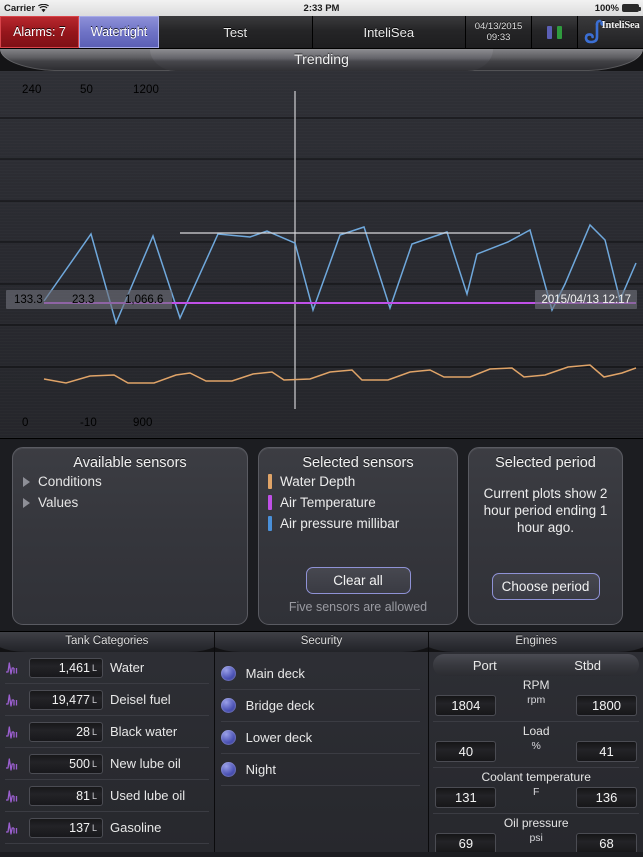 The image size is (643, 857). I want to click on engine-stbd-value: 41, so click(607, 751).